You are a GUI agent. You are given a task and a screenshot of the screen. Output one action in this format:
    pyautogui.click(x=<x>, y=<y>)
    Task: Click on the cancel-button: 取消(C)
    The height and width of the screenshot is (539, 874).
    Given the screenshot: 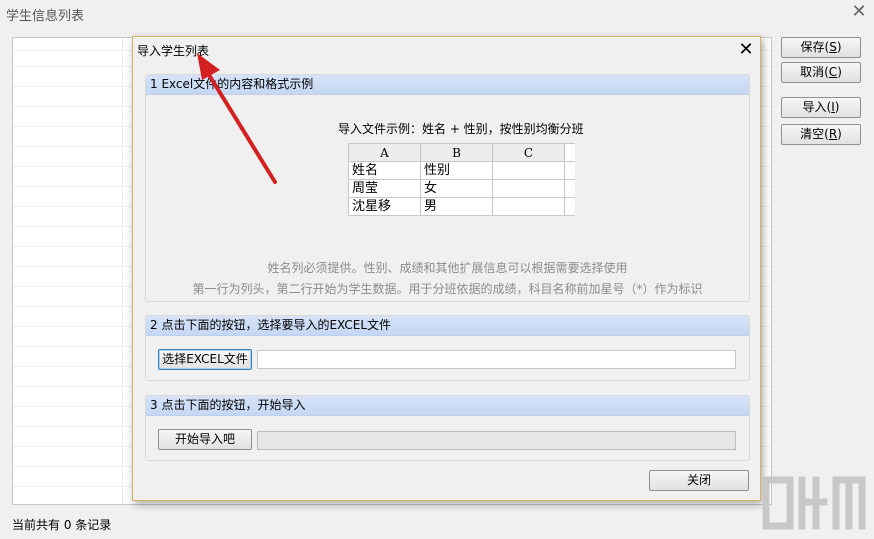 What is the action you would take?
    pyautogui.click(x=821, y=72)
    